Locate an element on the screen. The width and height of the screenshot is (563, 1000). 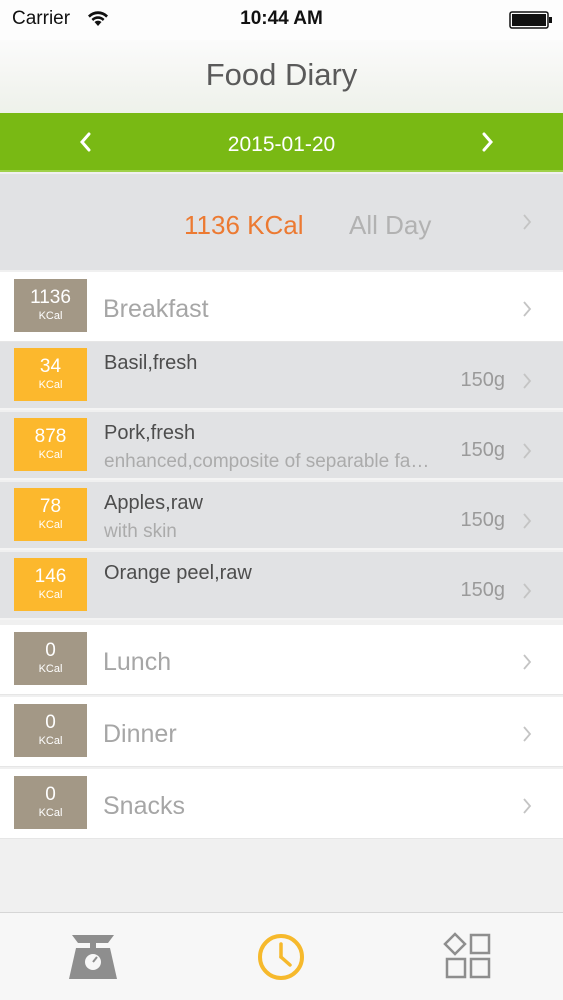
meal-name: Breakfast is located at coordinates (156, 309).